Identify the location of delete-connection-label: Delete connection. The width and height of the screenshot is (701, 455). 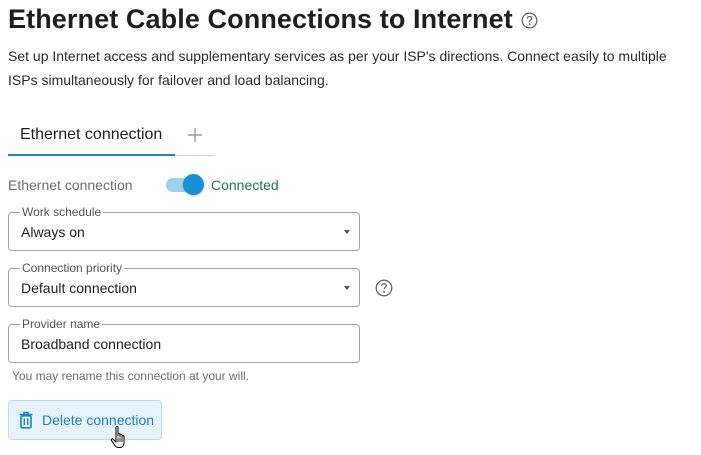
(98, 420).